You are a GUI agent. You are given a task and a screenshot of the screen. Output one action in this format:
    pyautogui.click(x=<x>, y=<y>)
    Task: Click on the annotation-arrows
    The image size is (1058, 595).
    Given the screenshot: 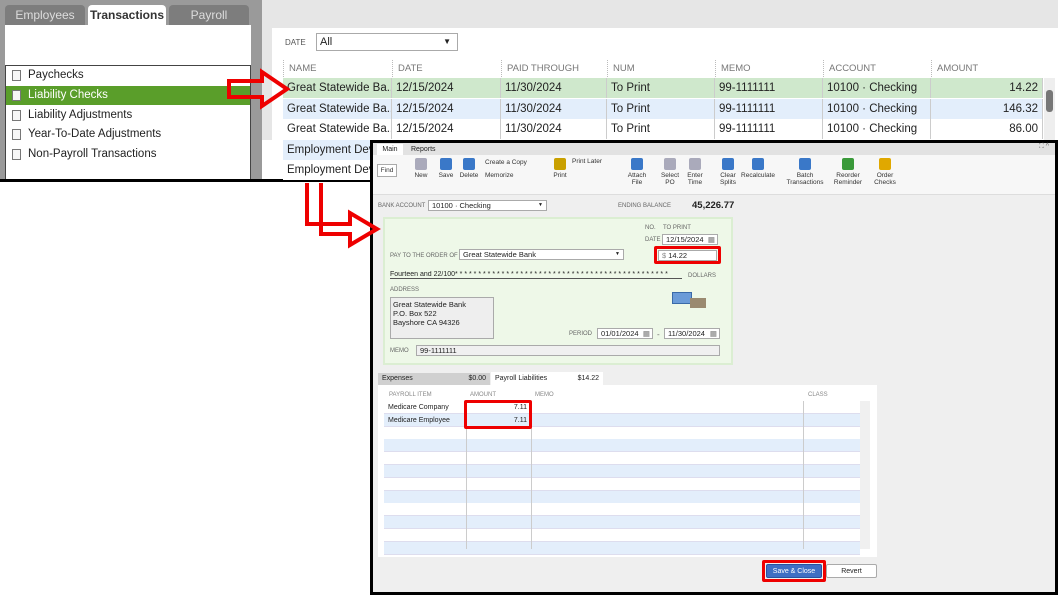 What is the action you would take?
    pyautogui.click(x=304, y=158)
    